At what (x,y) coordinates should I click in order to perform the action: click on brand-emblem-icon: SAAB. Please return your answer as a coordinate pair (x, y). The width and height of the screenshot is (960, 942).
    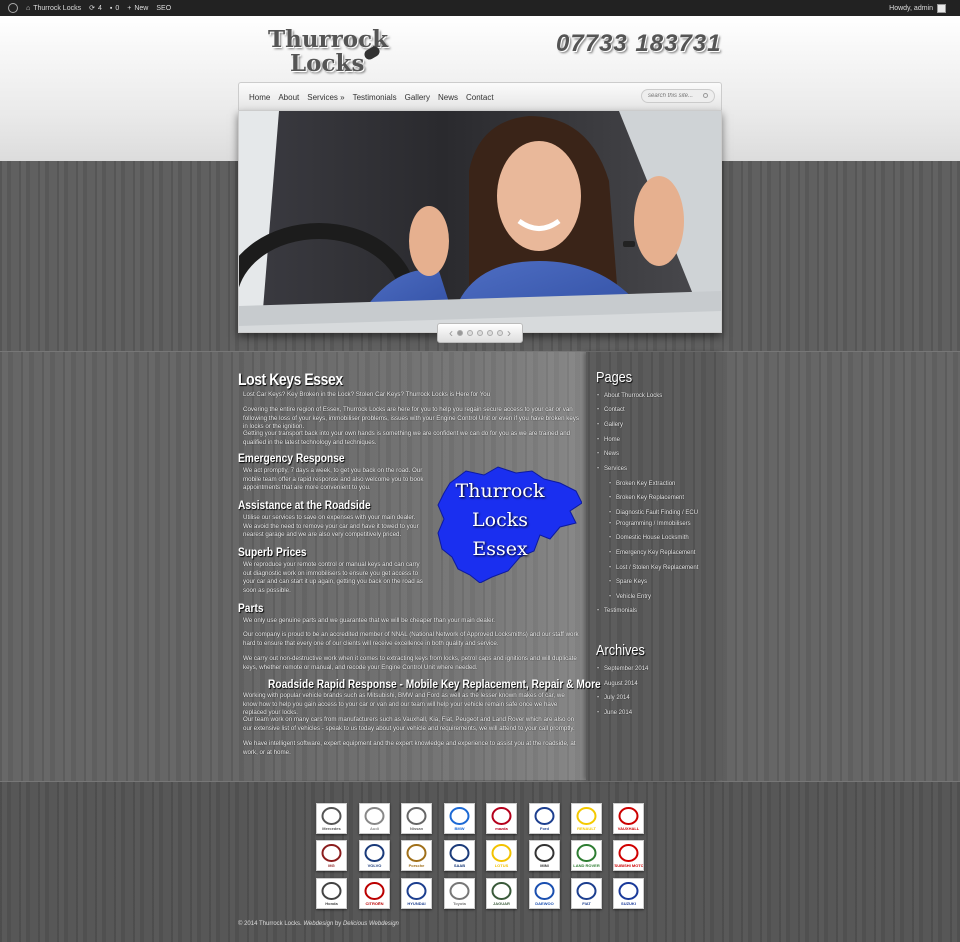
    Looking at the image, I should click on (459, 856).